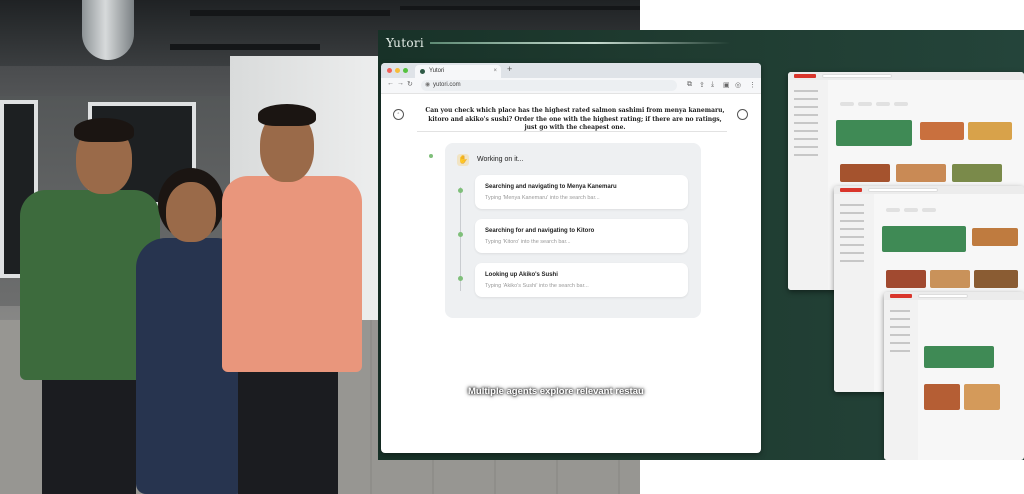  I want to click on agent-bot-icon: ◦, so click(398, 114).